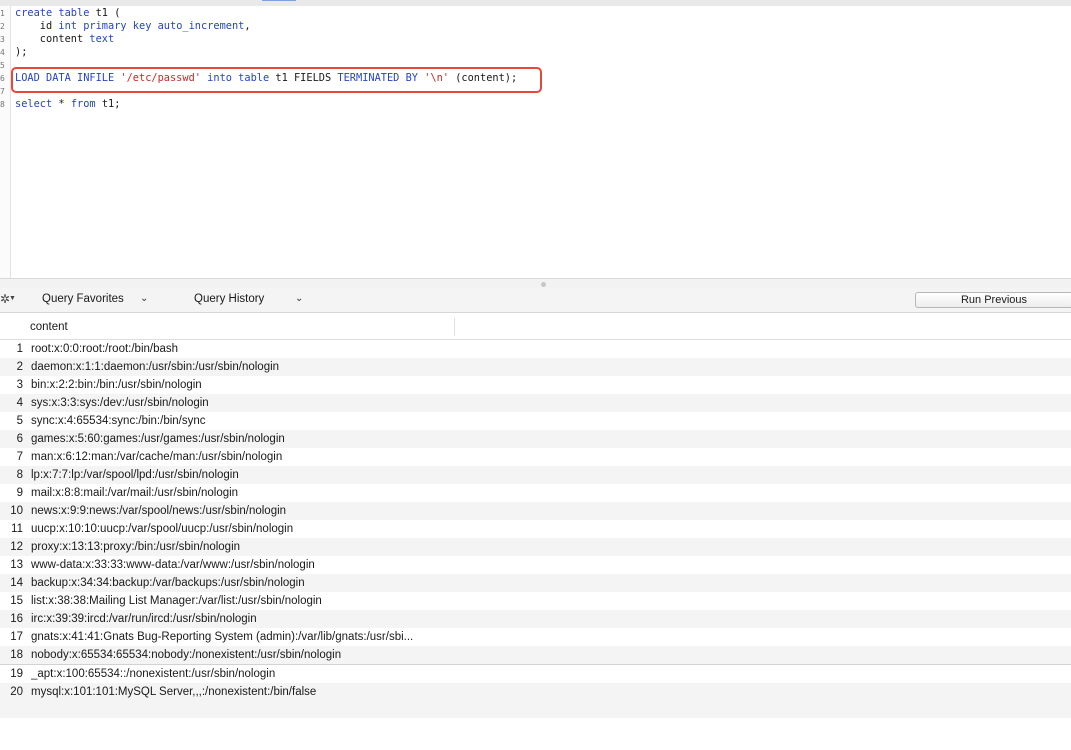 The width and height of the screenshot is (1071, 750). I want to click on row-number: 4, so click(19, 403).